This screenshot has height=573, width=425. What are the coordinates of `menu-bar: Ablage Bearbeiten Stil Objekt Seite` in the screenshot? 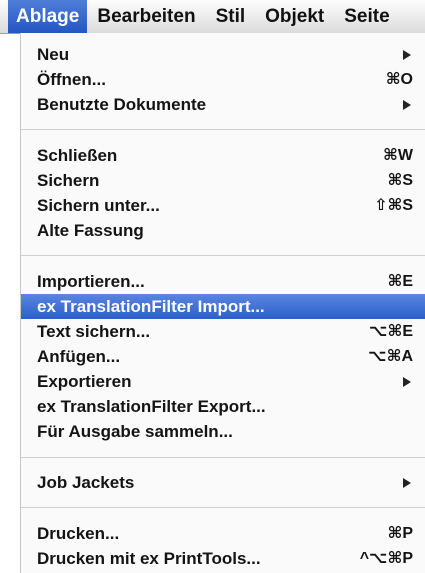 It's located at (212, 17).